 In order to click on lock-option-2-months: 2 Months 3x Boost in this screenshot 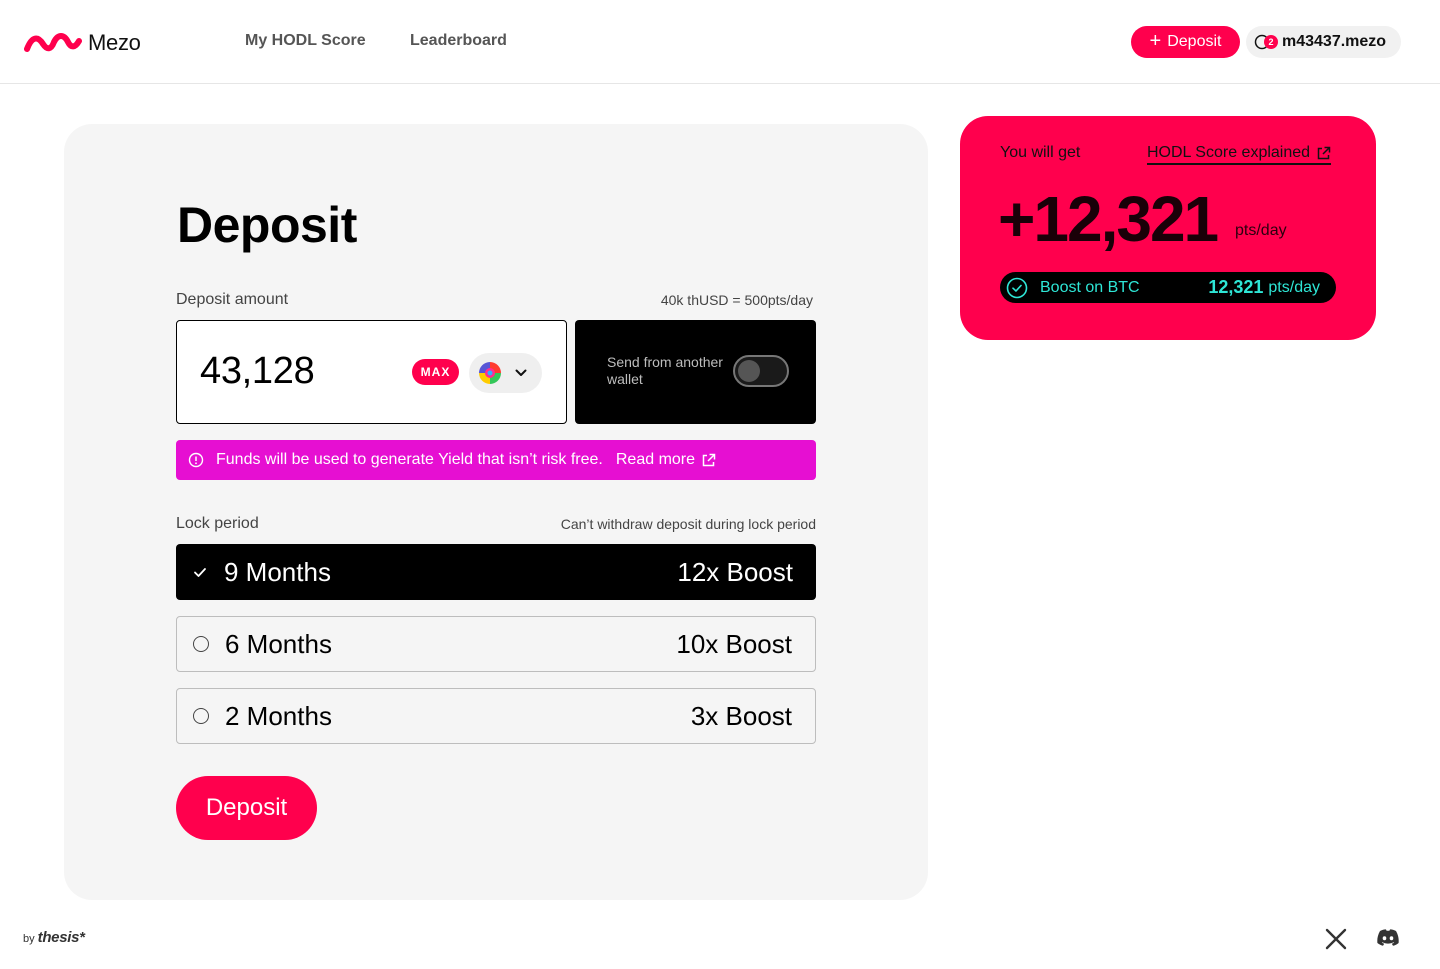, I will do `click(496, 716)`.